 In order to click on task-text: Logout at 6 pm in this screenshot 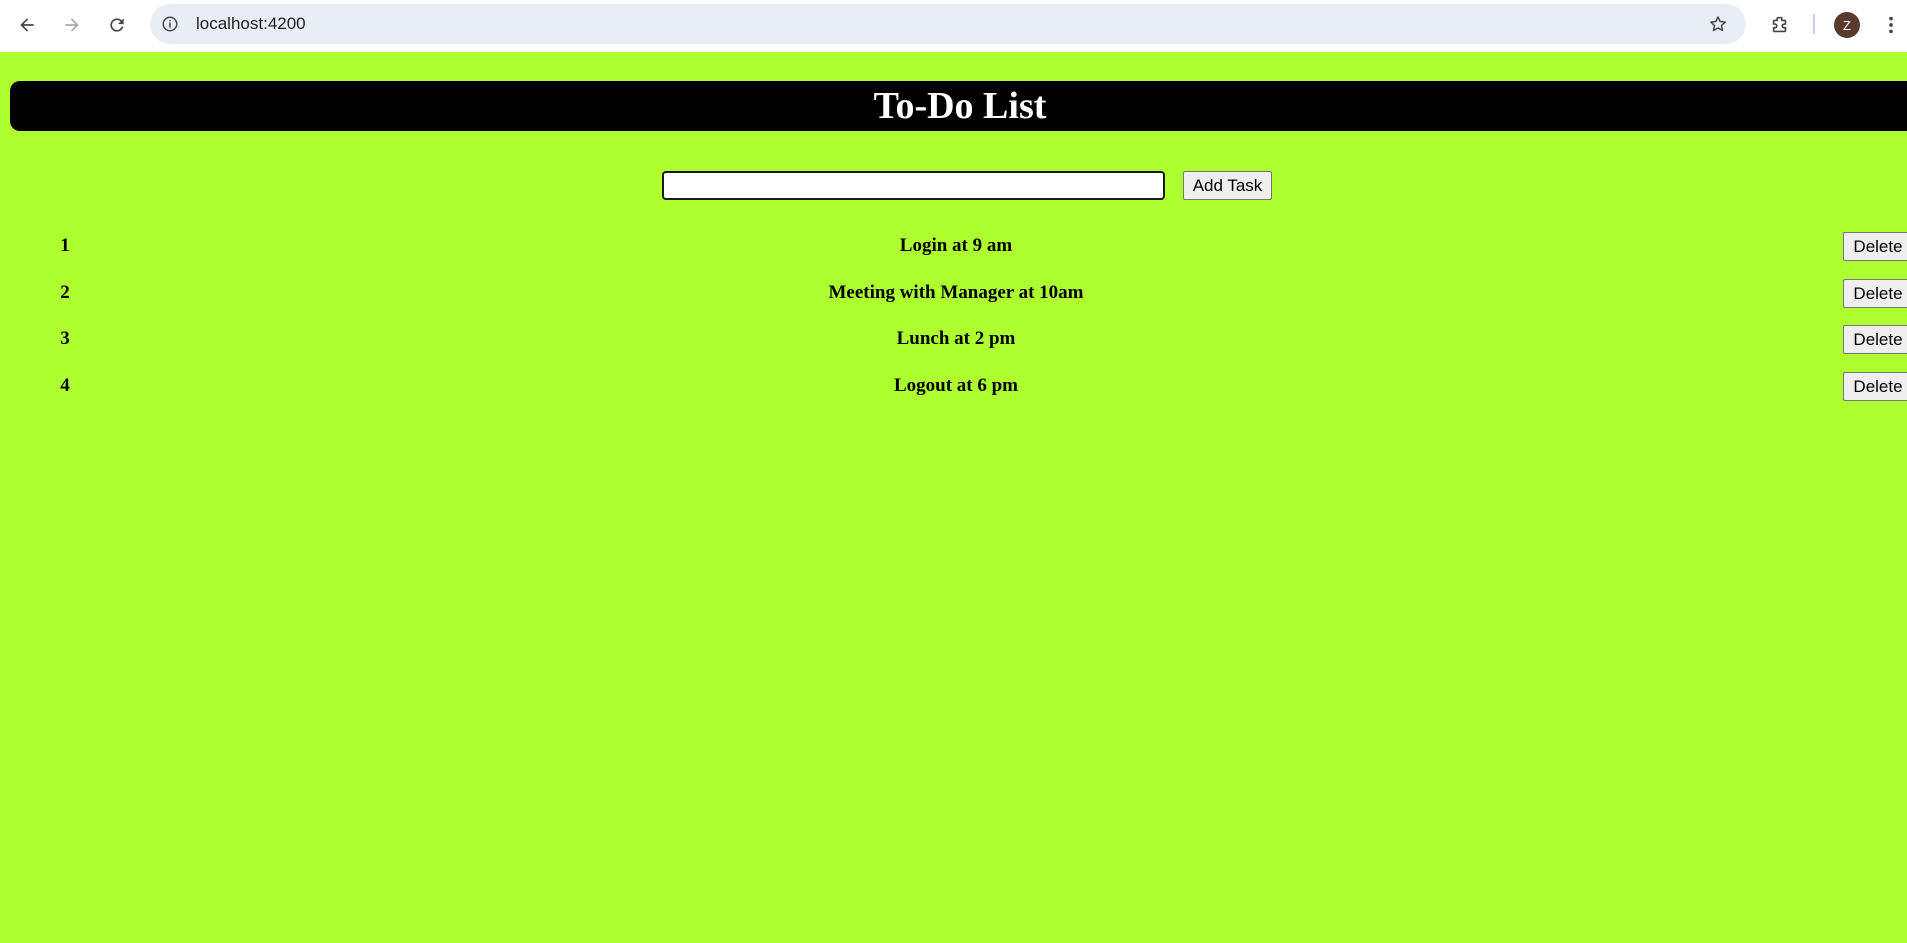, I will do `click(956, 385)`.